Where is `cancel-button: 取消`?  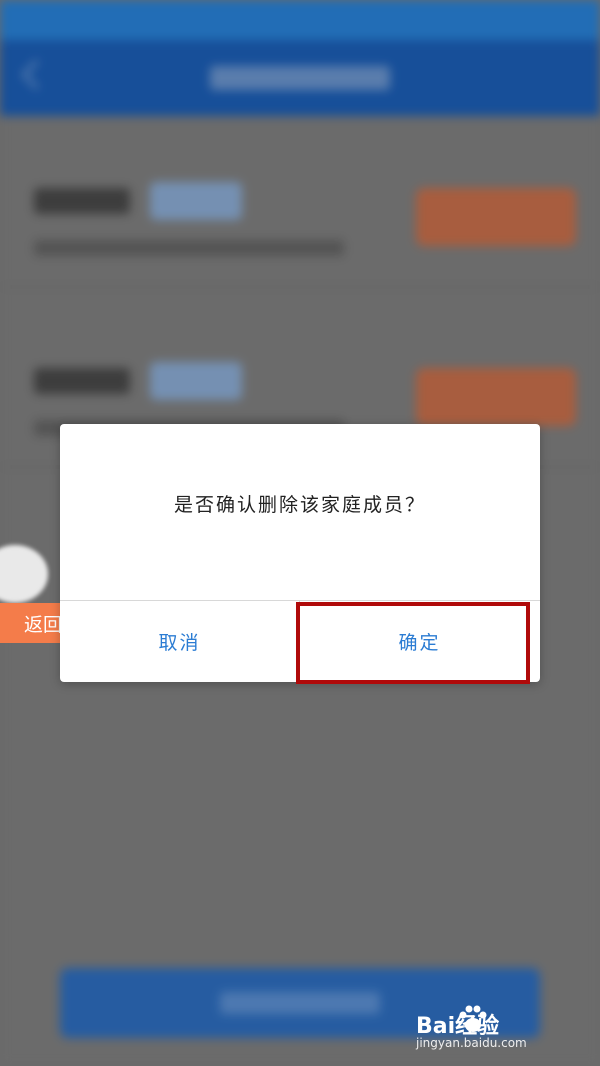
cancel-button: 取消 is located at coordinates (179, 641).